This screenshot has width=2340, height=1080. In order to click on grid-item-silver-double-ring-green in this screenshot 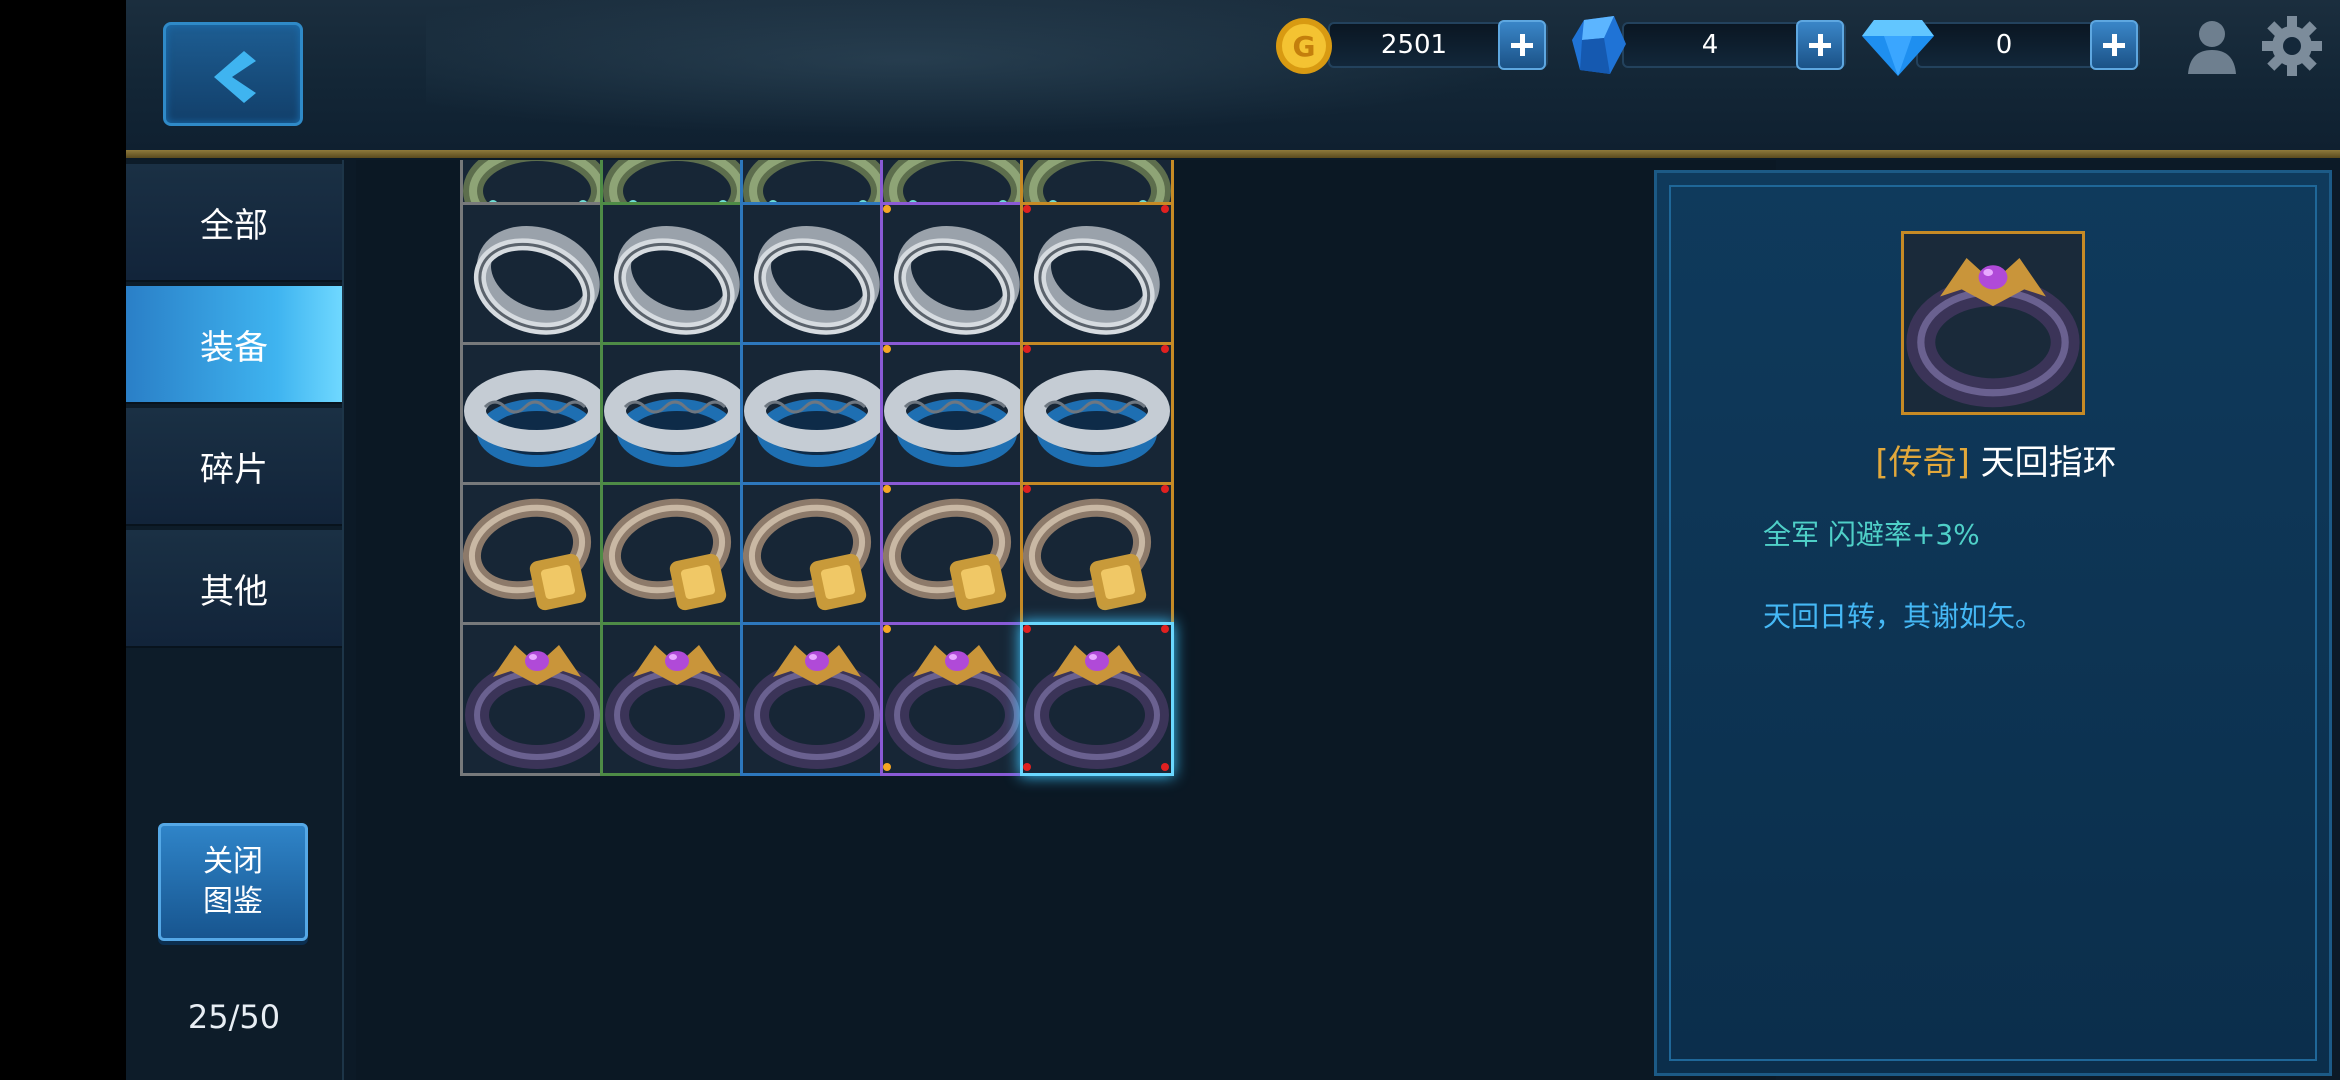, I will do `click(677, 279)`.